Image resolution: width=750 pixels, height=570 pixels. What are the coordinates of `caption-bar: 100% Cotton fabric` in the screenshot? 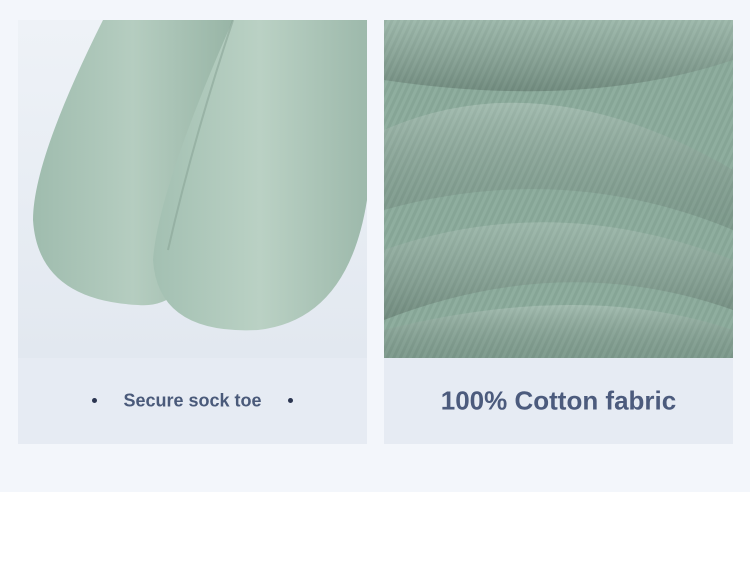 It's located at (558, 401).